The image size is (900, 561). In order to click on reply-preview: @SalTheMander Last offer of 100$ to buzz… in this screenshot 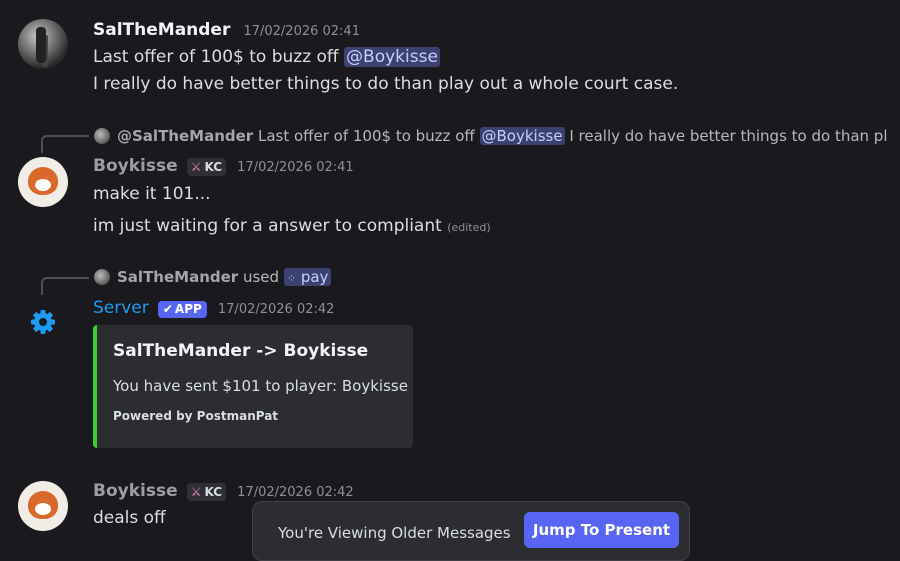, I will do `click(502, 136)`.